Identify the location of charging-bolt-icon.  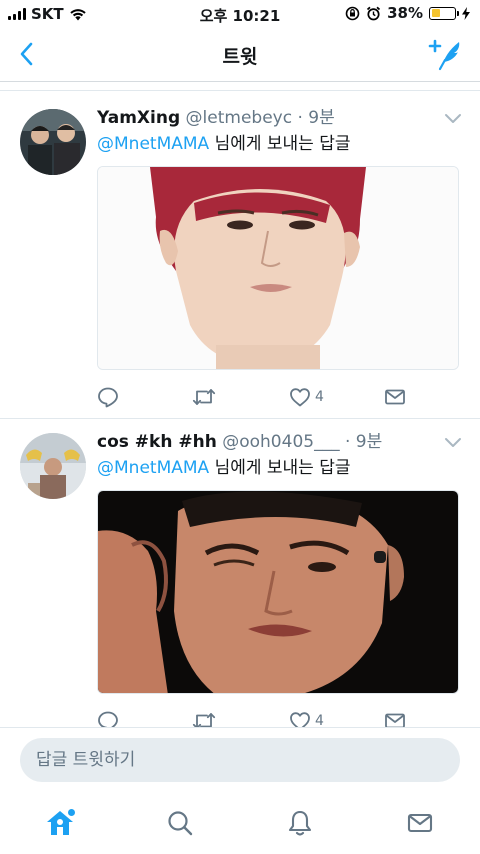
(466, 13).